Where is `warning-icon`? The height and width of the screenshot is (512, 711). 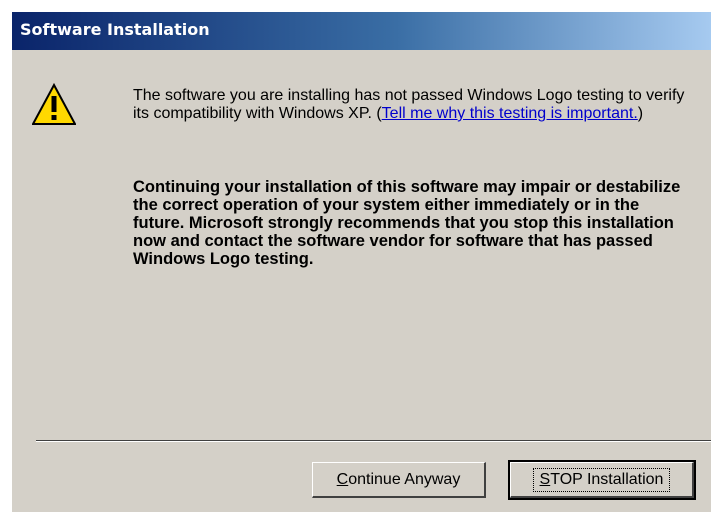
warning-icon is located at coordinates (54, 104).